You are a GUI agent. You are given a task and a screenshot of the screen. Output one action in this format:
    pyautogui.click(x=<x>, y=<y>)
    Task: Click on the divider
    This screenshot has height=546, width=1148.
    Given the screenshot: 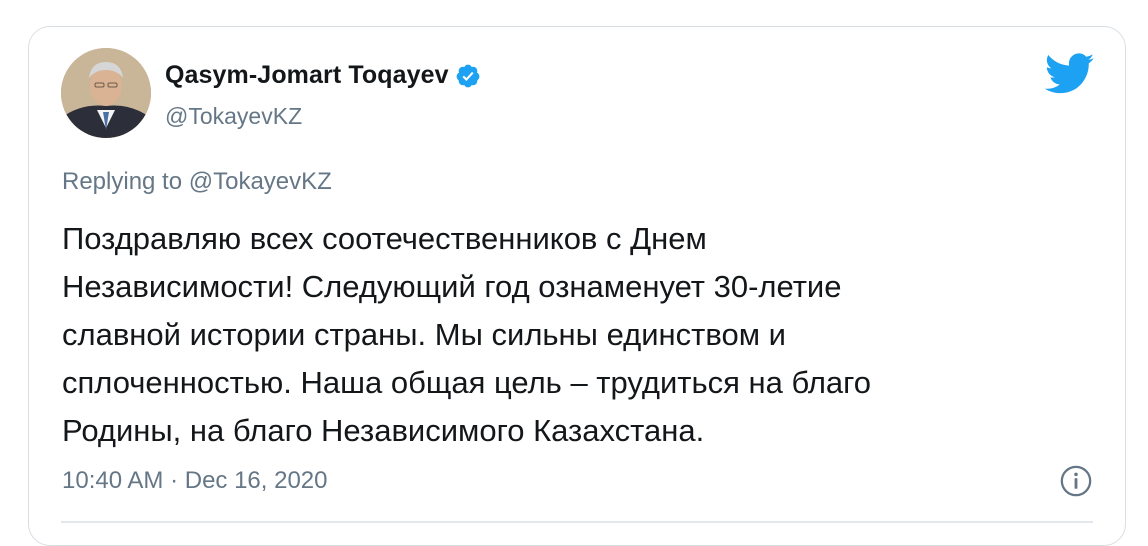 What is the action you would take?
    pyautogui.click(x=577, y=522)
    